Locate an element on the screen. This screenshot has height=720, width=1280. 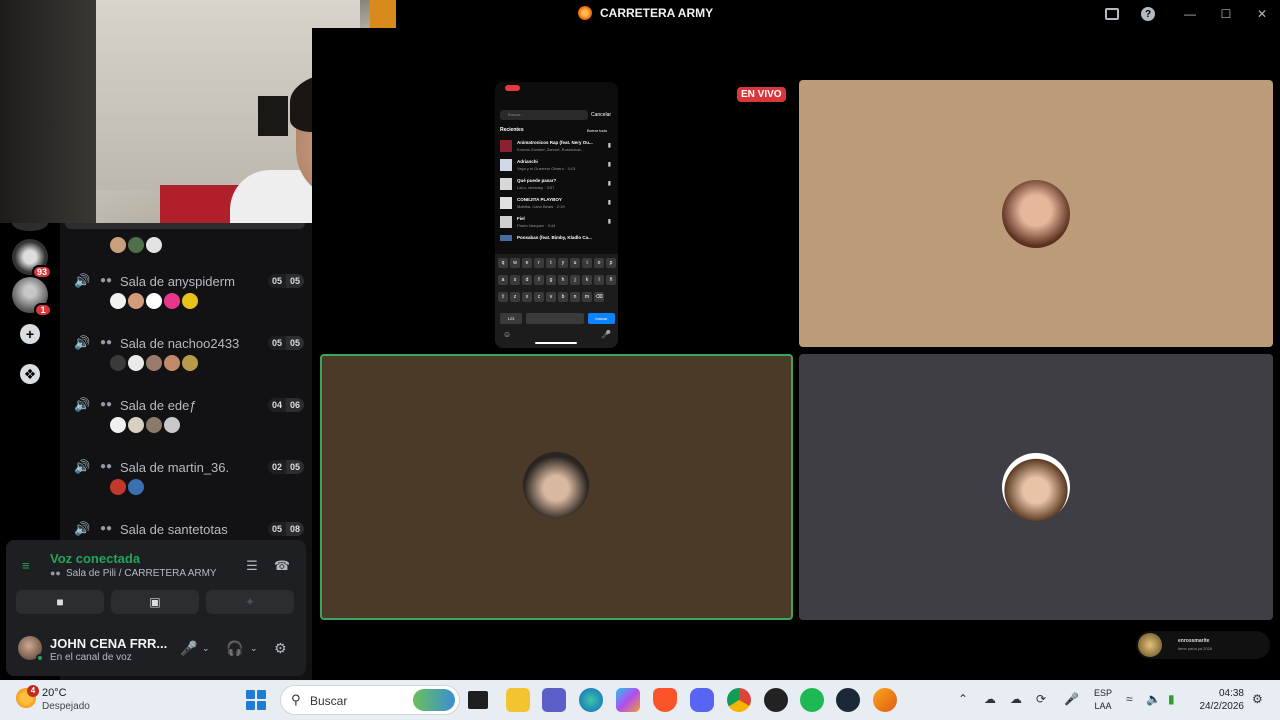
weather-badge: 4 is located at coordinates (33, 691).